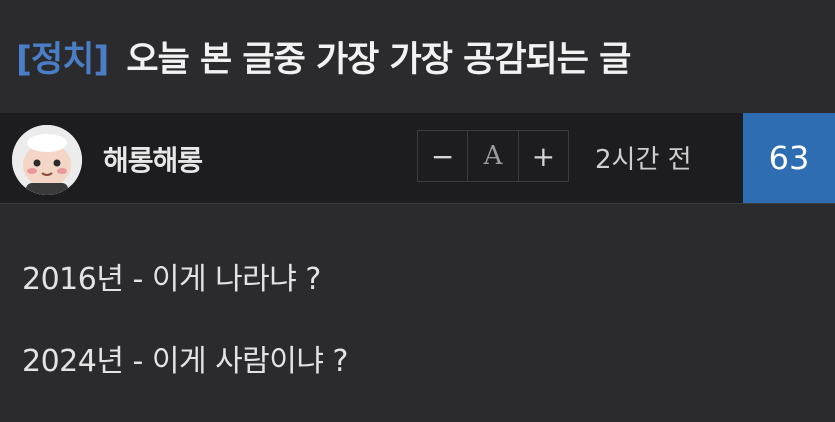 The image size is (835, 422). I want to click on font-increase-button: +, so click(543, 156).